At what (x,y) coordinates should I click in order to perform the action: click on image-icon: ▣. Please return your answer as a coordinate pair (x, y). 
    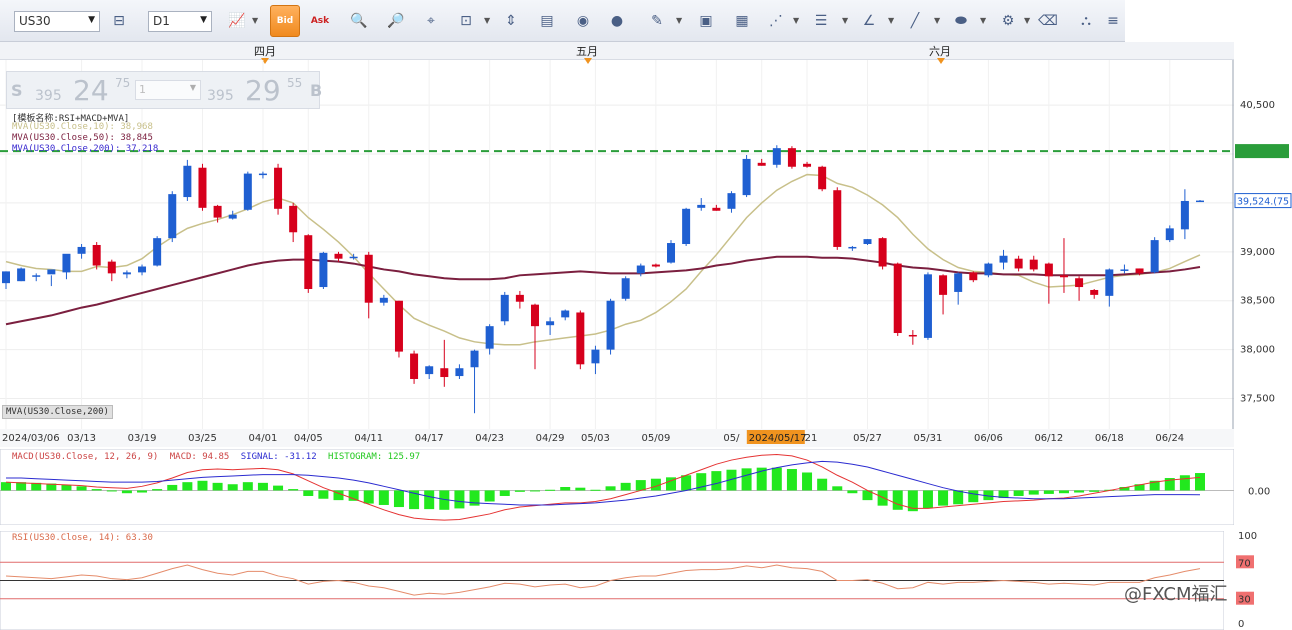
    Looking at the image, I should click on (706, 21).